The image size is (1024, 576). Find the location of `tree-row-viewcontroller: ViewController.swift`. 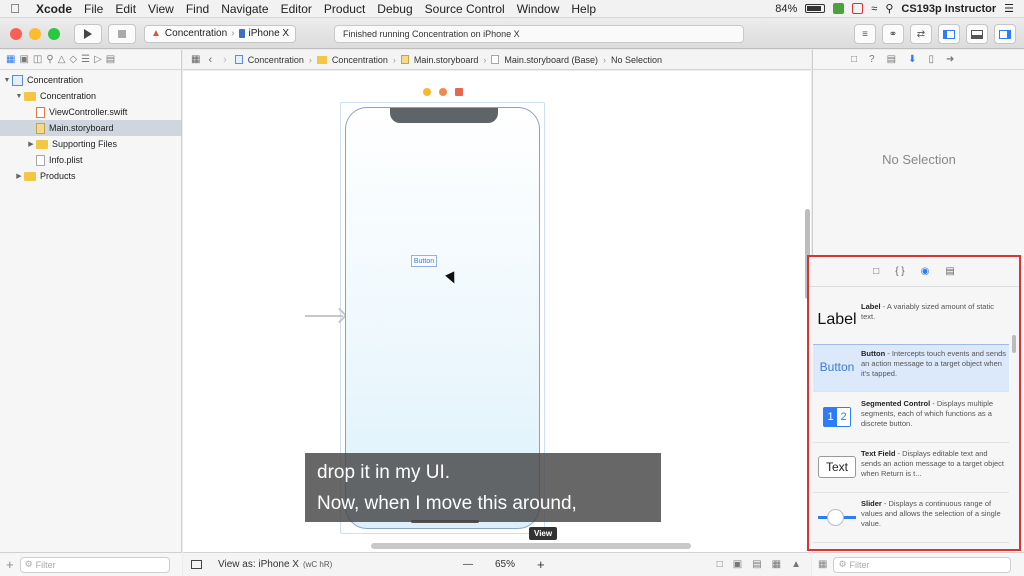

tree-row-viewcontroller: ViewController.swift is located at coordinates (90, 112).